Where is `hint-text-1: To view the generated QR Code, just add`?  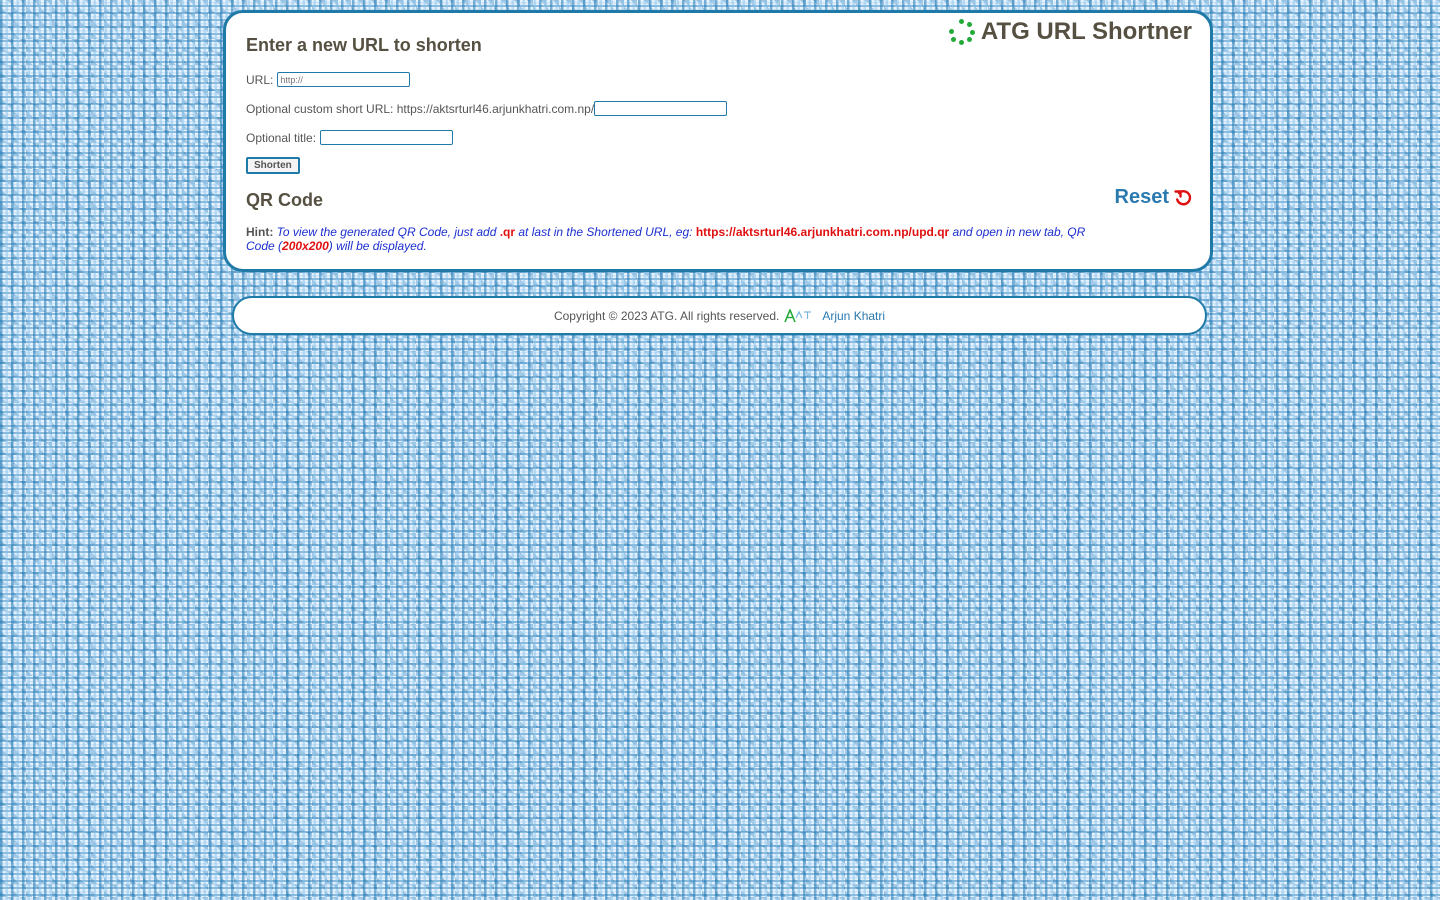
hint-text-1: To view the generated QR Code, just add is located at coordinates (388, 232).